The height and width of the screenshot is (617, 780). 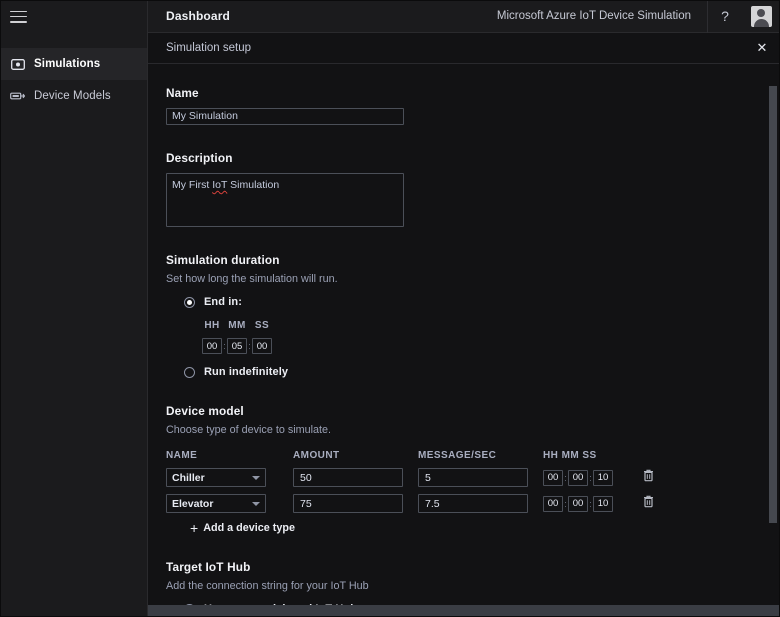 I want to click on run-indefinitely-option: Run indefinitely, so click(x=473, y=372).